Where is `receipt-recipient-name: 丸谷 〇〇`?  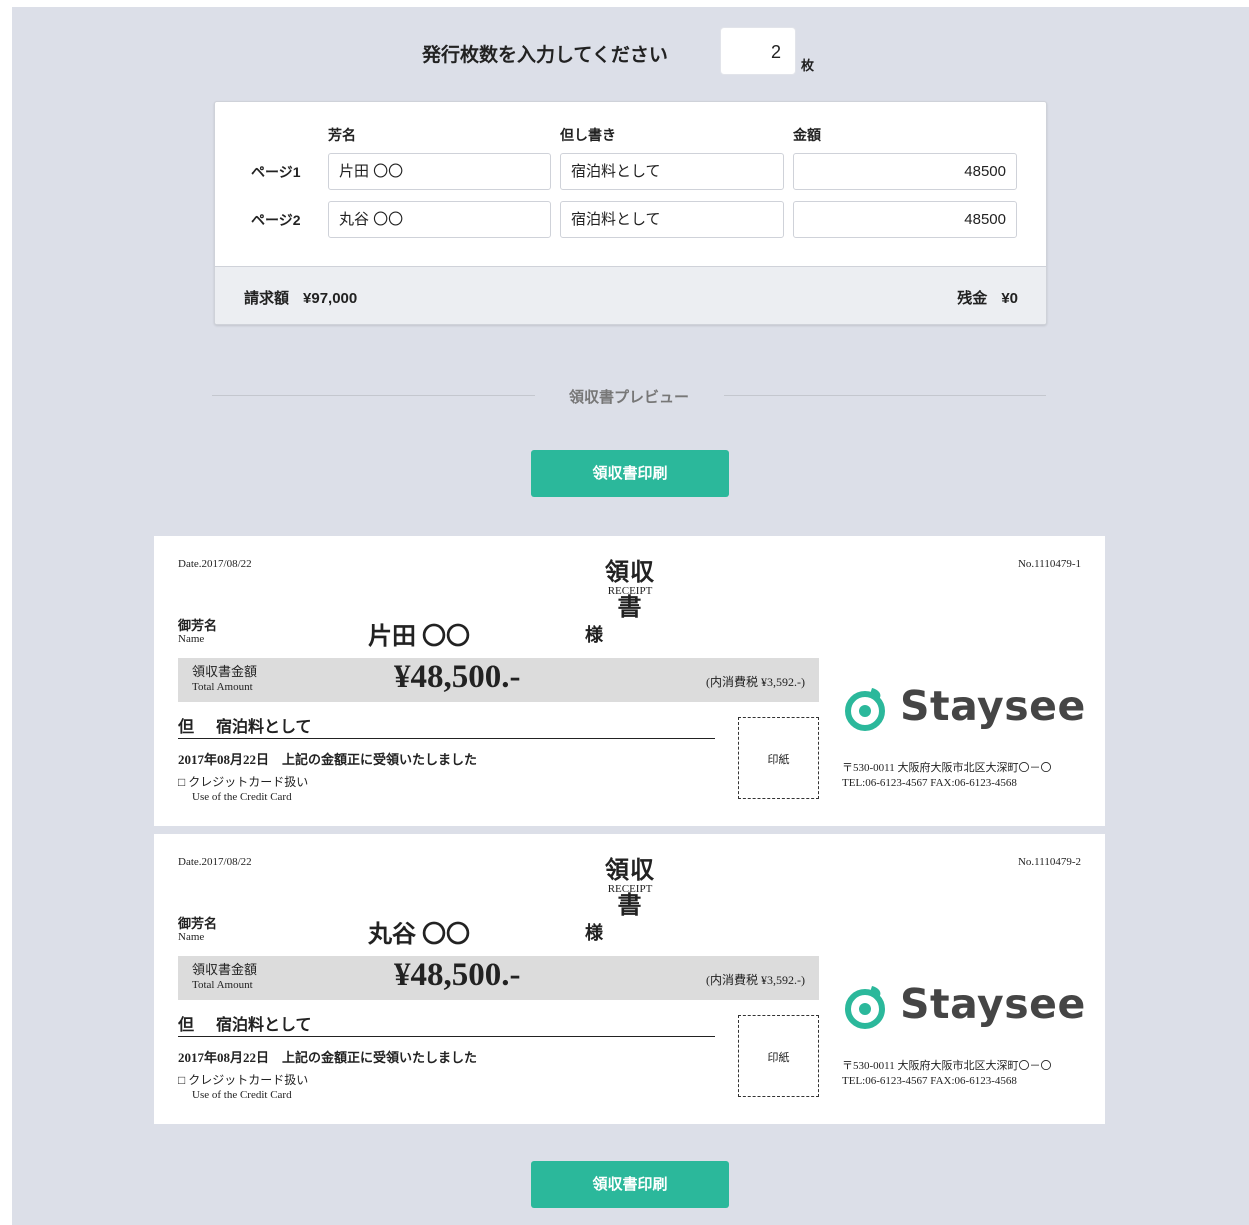
receipt-recipient-name: 丸谷 〇〇 is located at coordinates (419, 935).